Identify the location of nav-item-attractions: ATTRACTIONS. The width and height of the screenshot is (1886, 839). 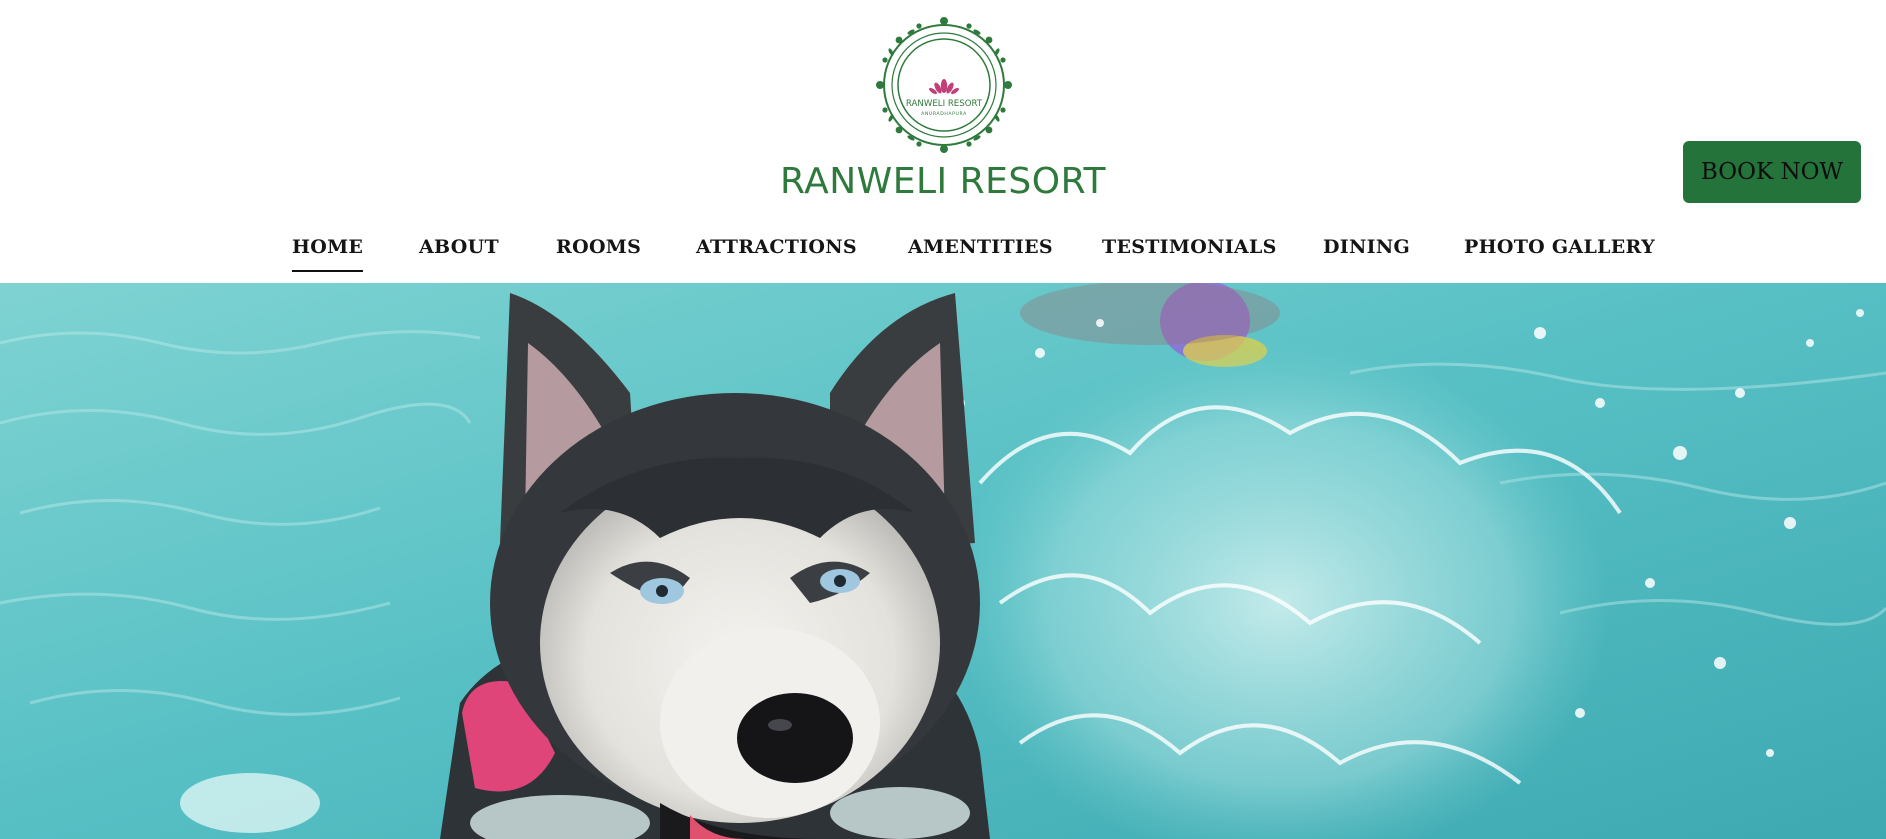
(776, 251).